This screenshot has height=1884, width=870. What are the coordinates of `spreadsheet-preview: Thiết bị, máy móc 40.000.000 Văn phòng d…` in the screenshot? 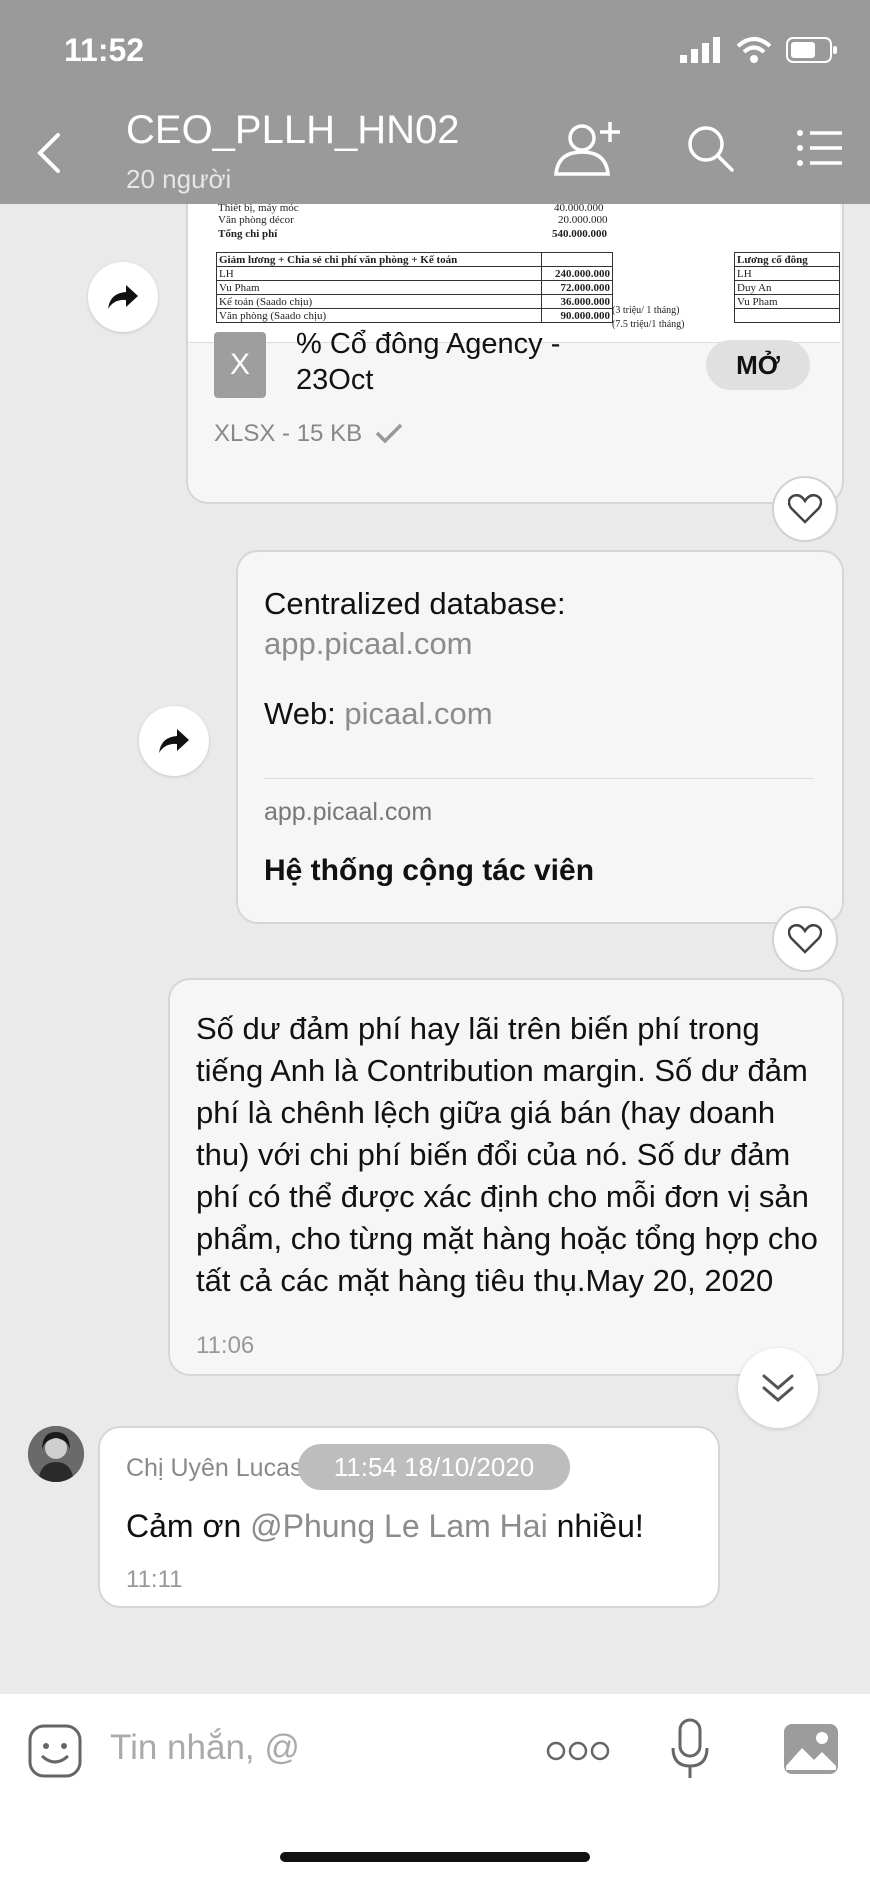 It's located at (514, 273).